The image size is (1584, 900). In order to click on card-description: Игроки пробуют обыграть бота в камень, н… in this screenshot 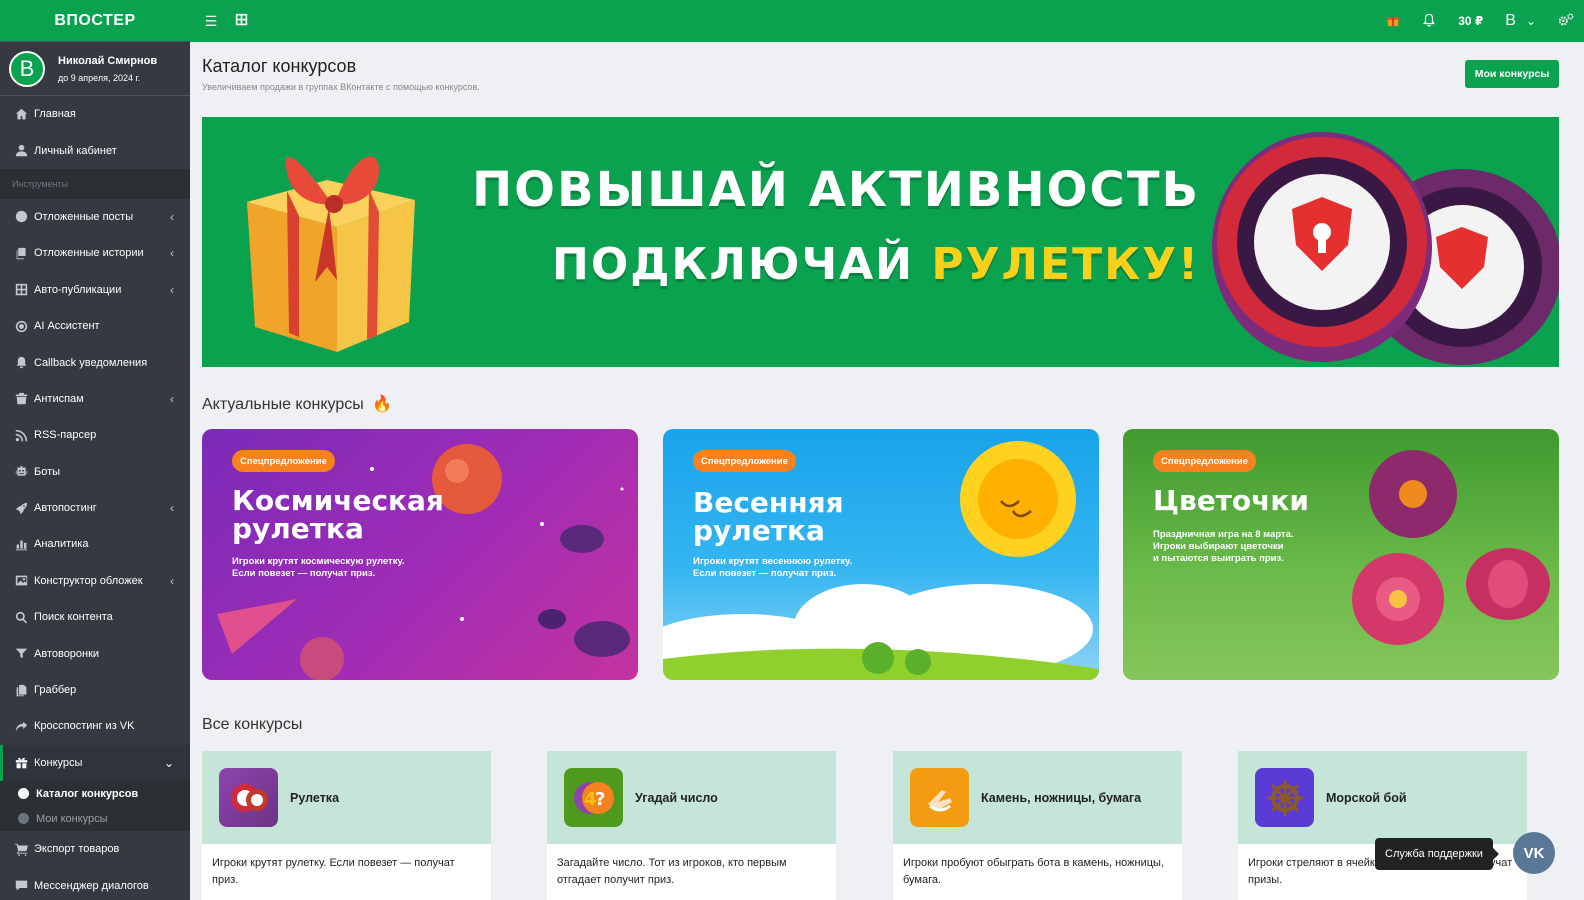, I will do `click(1034, 872)`.